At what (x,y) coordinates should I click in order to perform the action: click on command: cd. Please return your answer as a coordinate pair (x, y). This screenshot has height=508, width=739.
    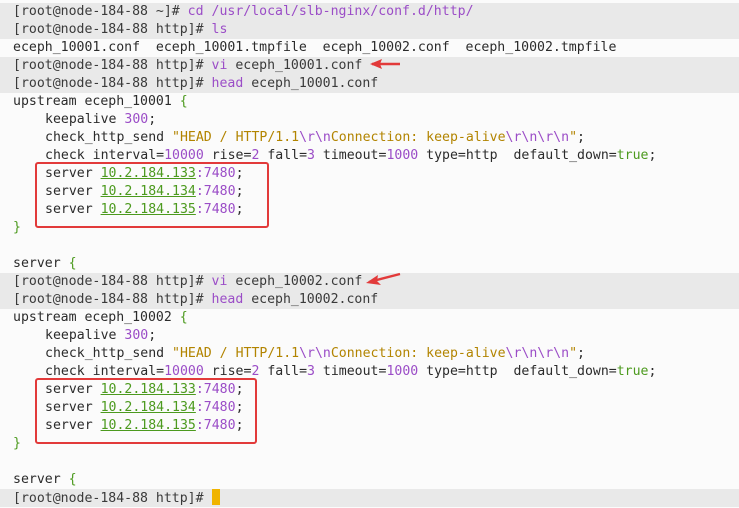
    Looking at the image, I should click on (195, 11).